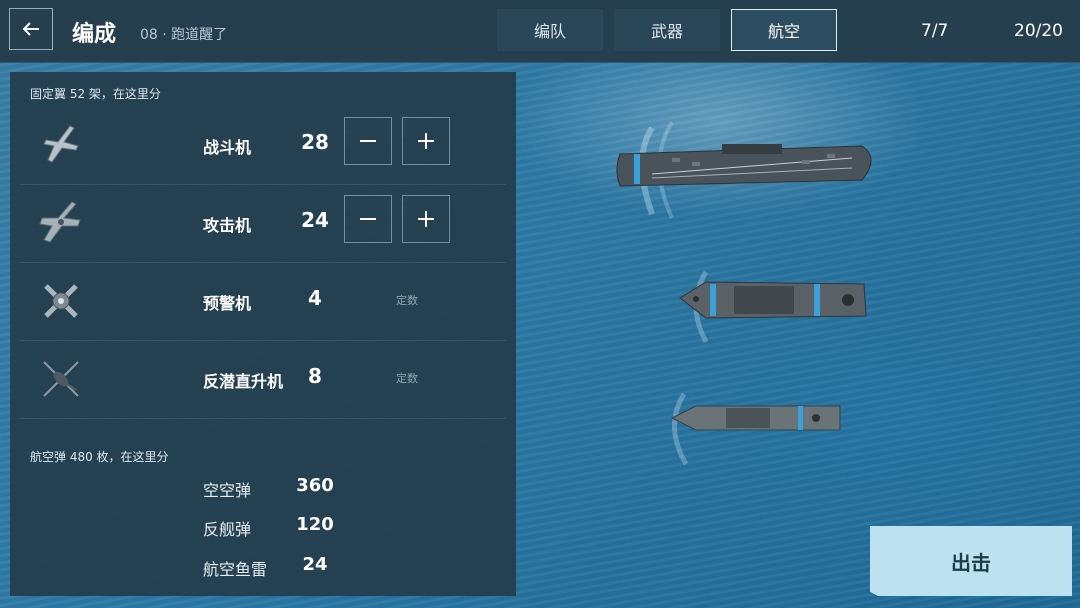 Image resolution: width=1080 pixels, height=608 pixels. I want to click on munition-name: 航空鱼雷, so click(235, 569).